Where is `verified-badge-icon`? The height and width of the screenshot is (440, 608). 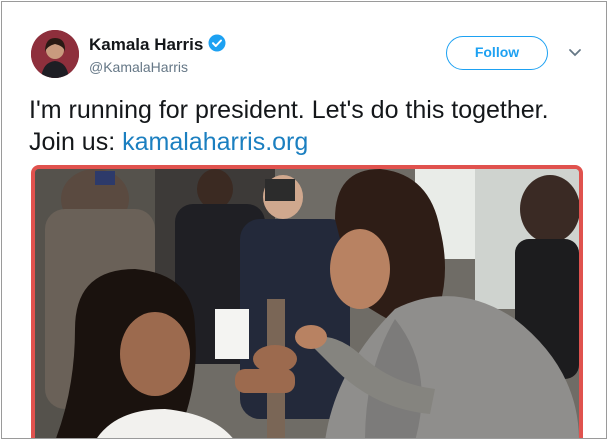 verified-badge-icon is located at coordinates (217, 43).